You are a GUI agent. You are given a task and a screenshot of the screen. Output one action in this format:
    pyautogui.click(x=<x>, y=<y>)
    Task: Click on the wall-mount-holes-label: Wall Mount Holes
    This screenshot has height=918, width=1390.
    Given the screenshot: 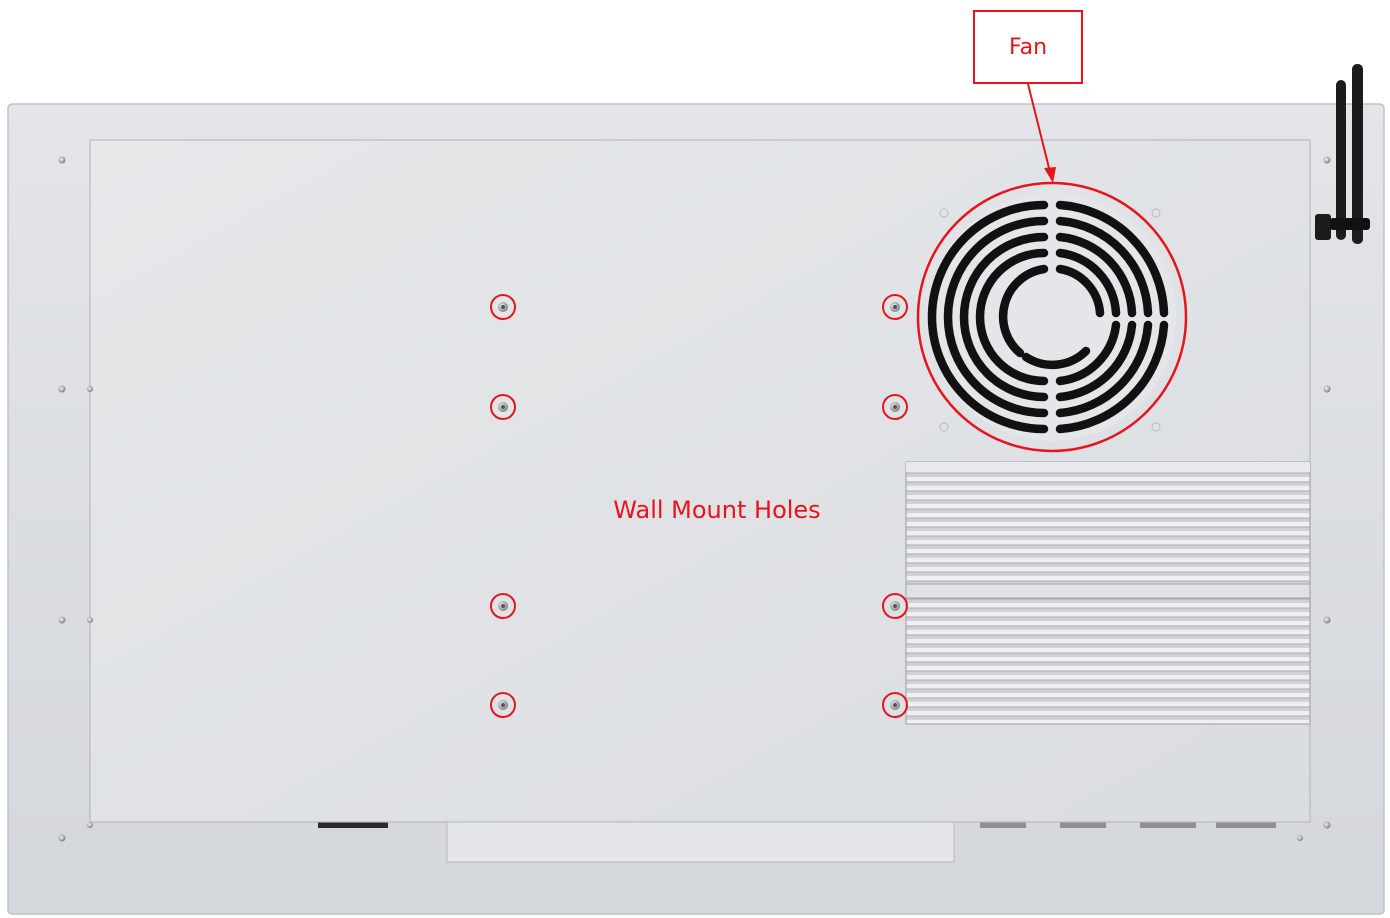 What is the action you would take?
    pyautogui.click(x=717, y=510)
    